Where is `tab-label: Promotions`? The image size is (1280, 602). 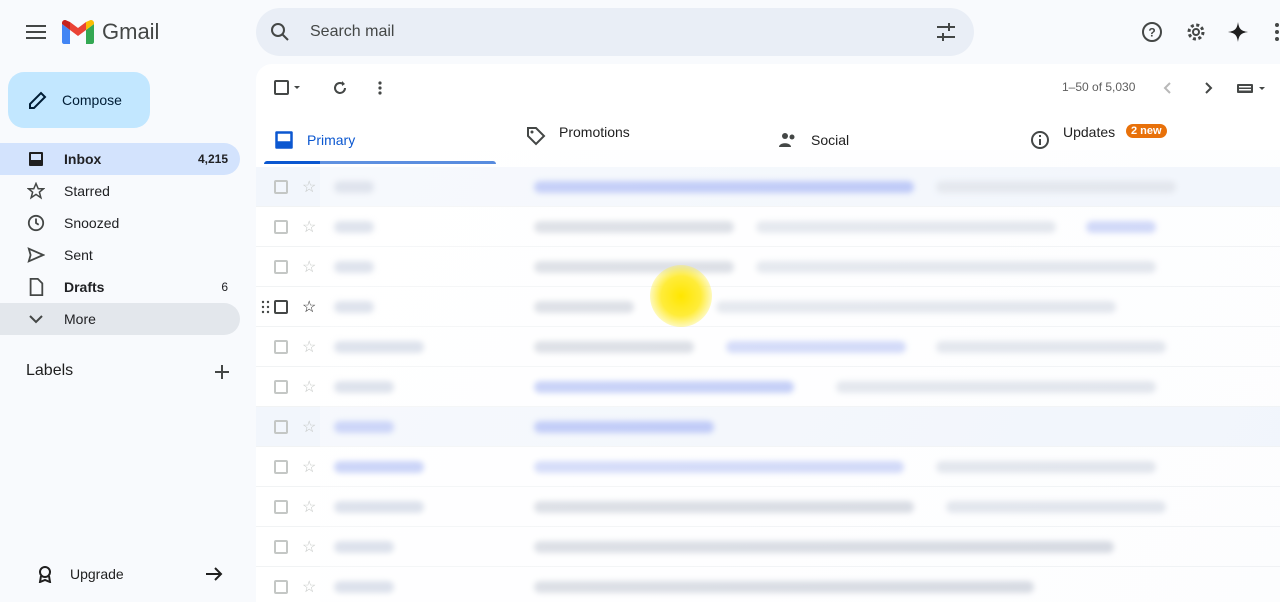
tab-label: Promotions is located at coordinates (594, 132).